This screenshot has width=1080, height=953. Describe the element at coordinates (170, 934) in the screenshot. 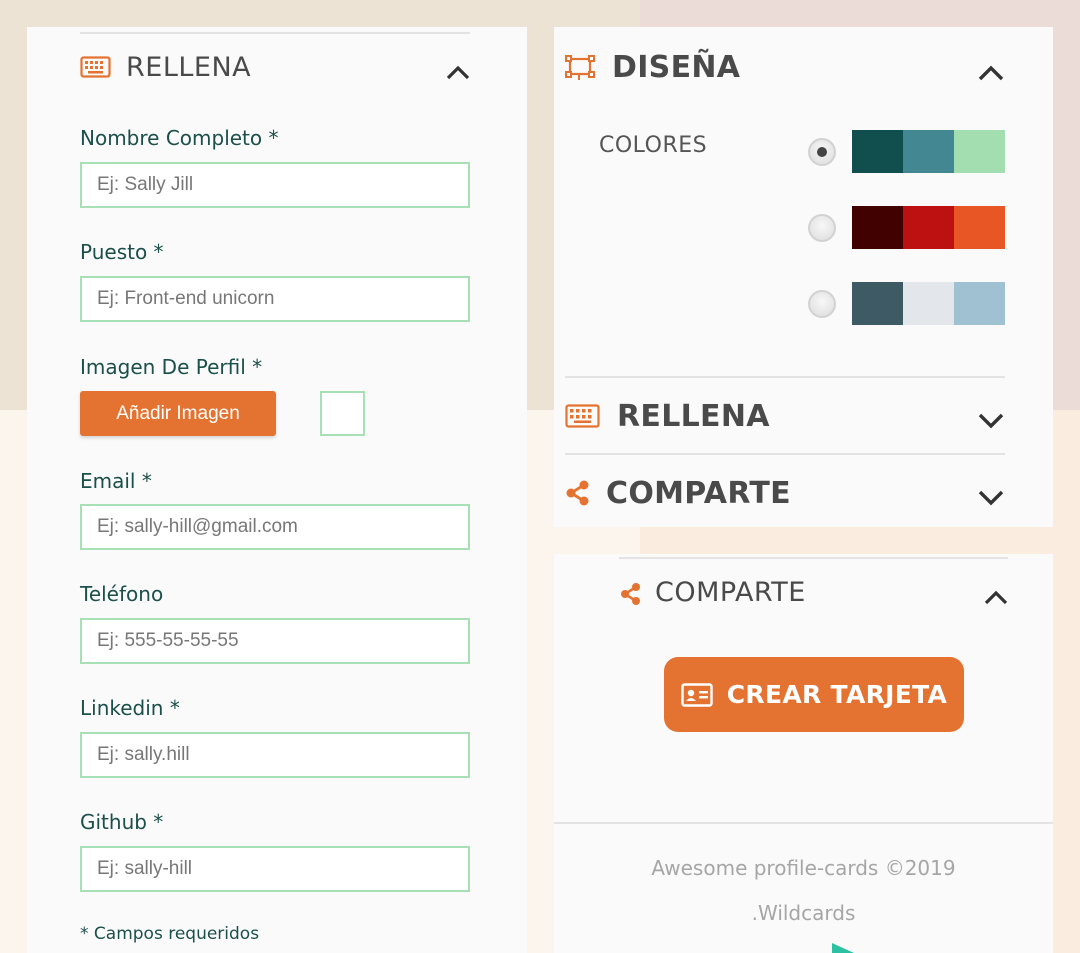

I see `required-note: * Campos requeridos` at that location.